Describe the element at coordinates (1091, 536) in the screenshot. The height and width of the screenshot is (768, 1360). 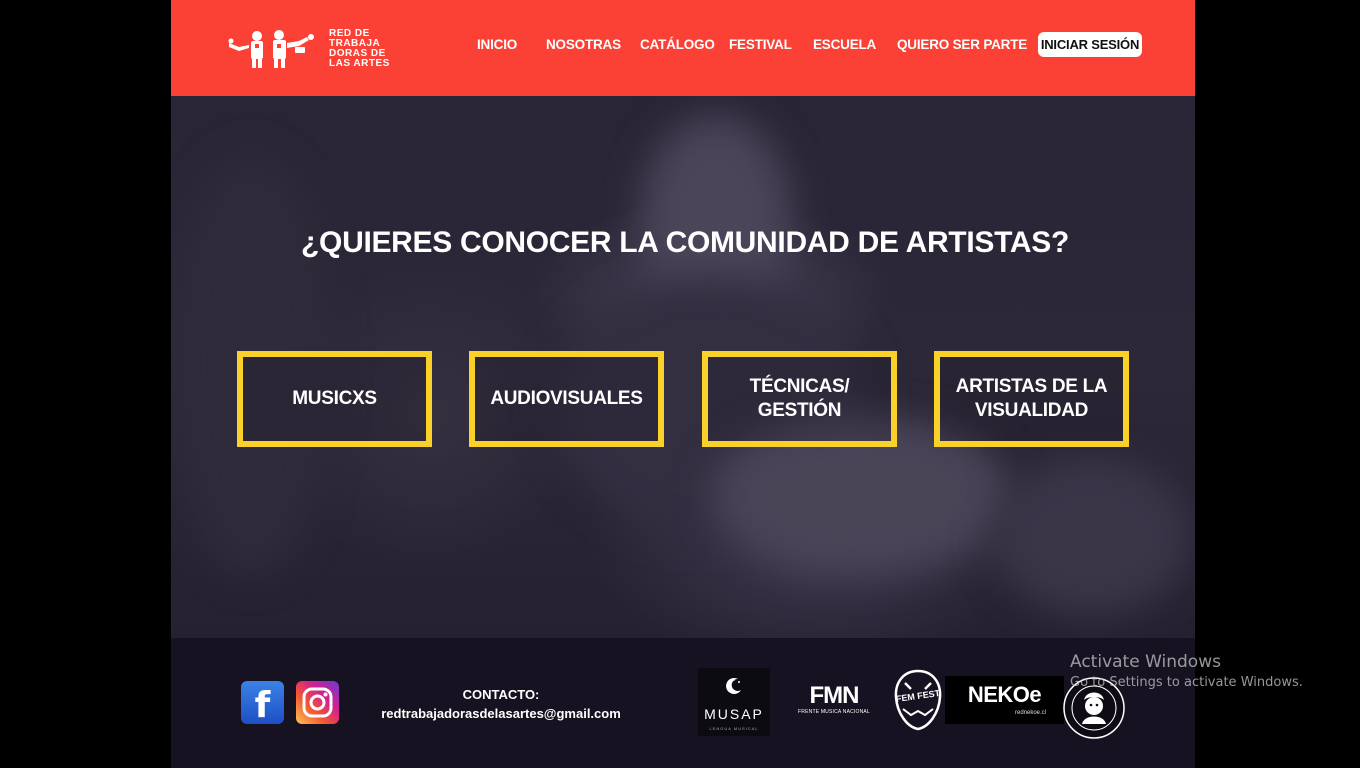
I see `hero-background-shape` at that location.